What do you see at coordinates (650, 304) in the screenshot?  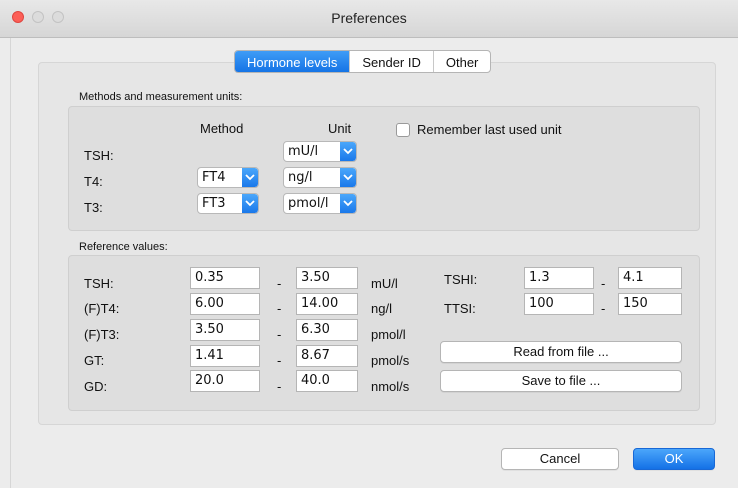 I see `ttsi-high-field: 150` at bounding box center [650, 304].